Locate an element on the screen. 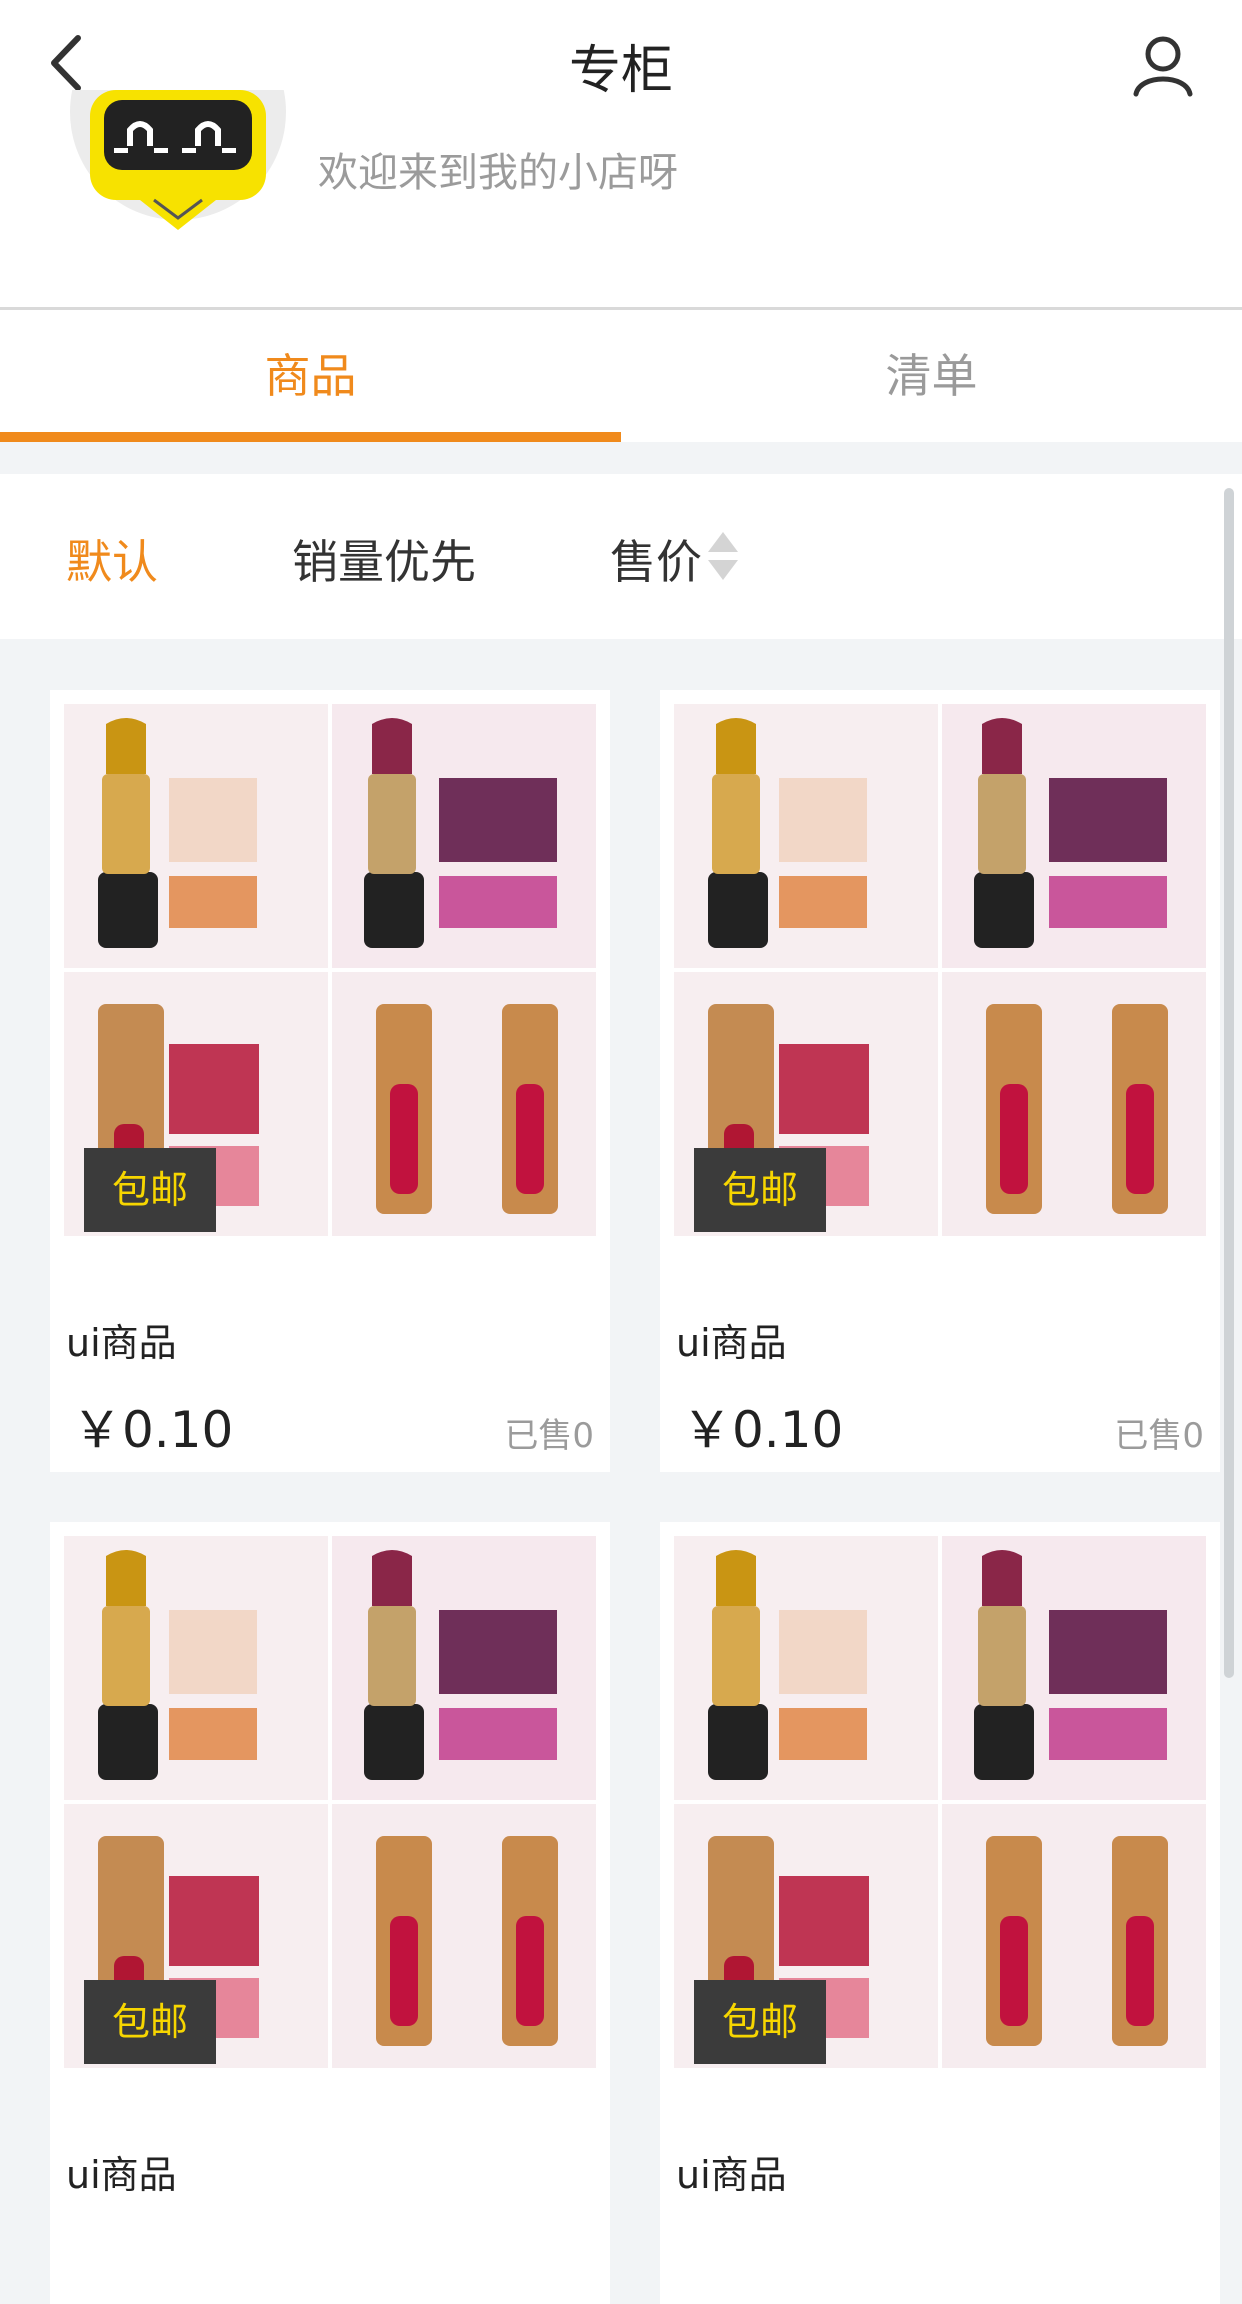  sort-price-toggle is located at coordinates (723, 556).